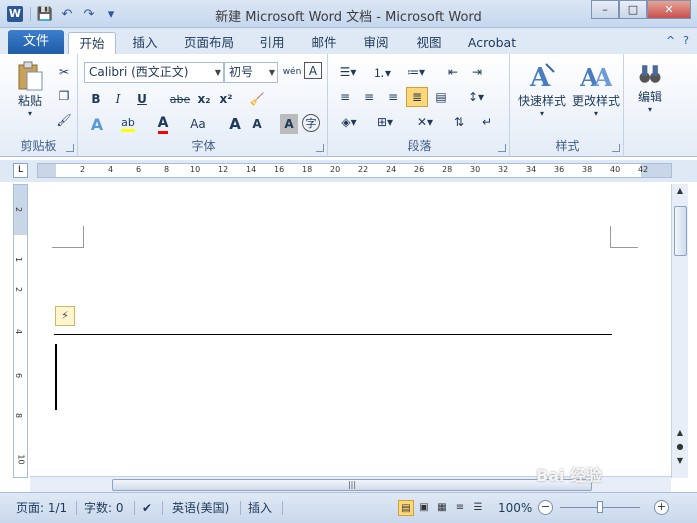  Describe the element at coordinates (460, 508) in the screenshot. I see `outline-view-icon: ≡` at that location.